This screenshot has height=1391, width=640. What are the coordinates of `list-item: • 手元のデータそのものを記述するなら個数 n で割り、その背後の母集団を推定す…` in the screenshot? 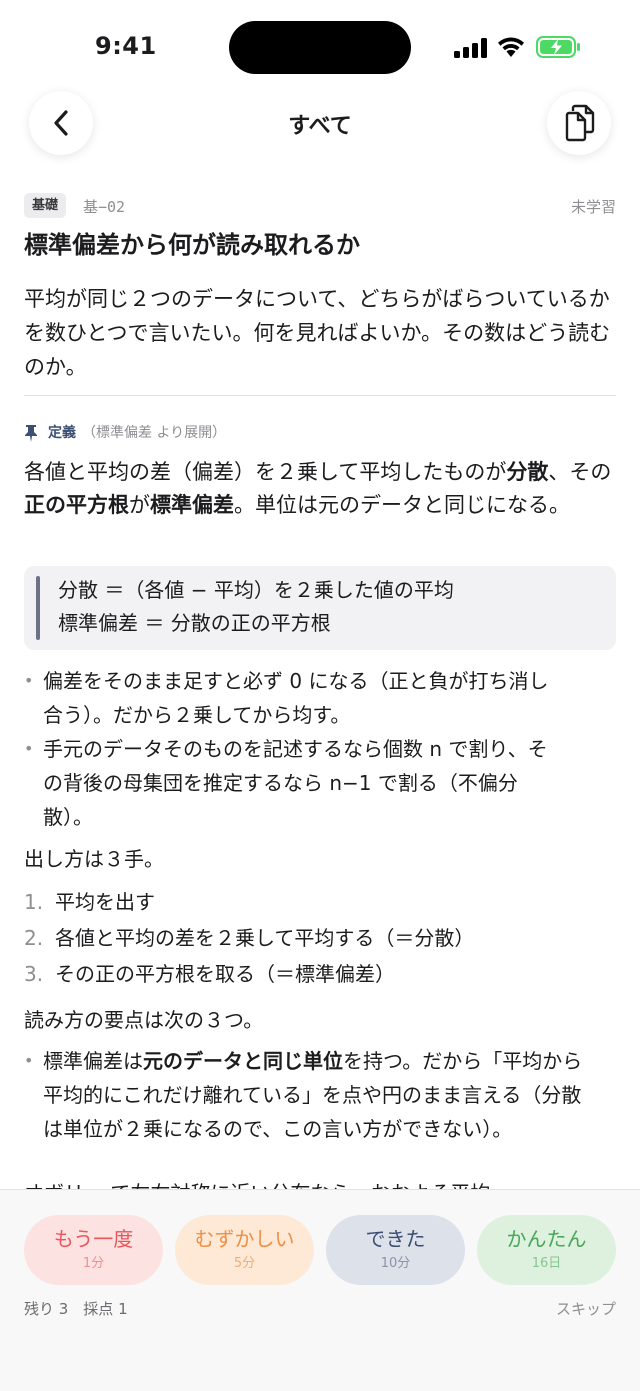 It's located at (320, 783).